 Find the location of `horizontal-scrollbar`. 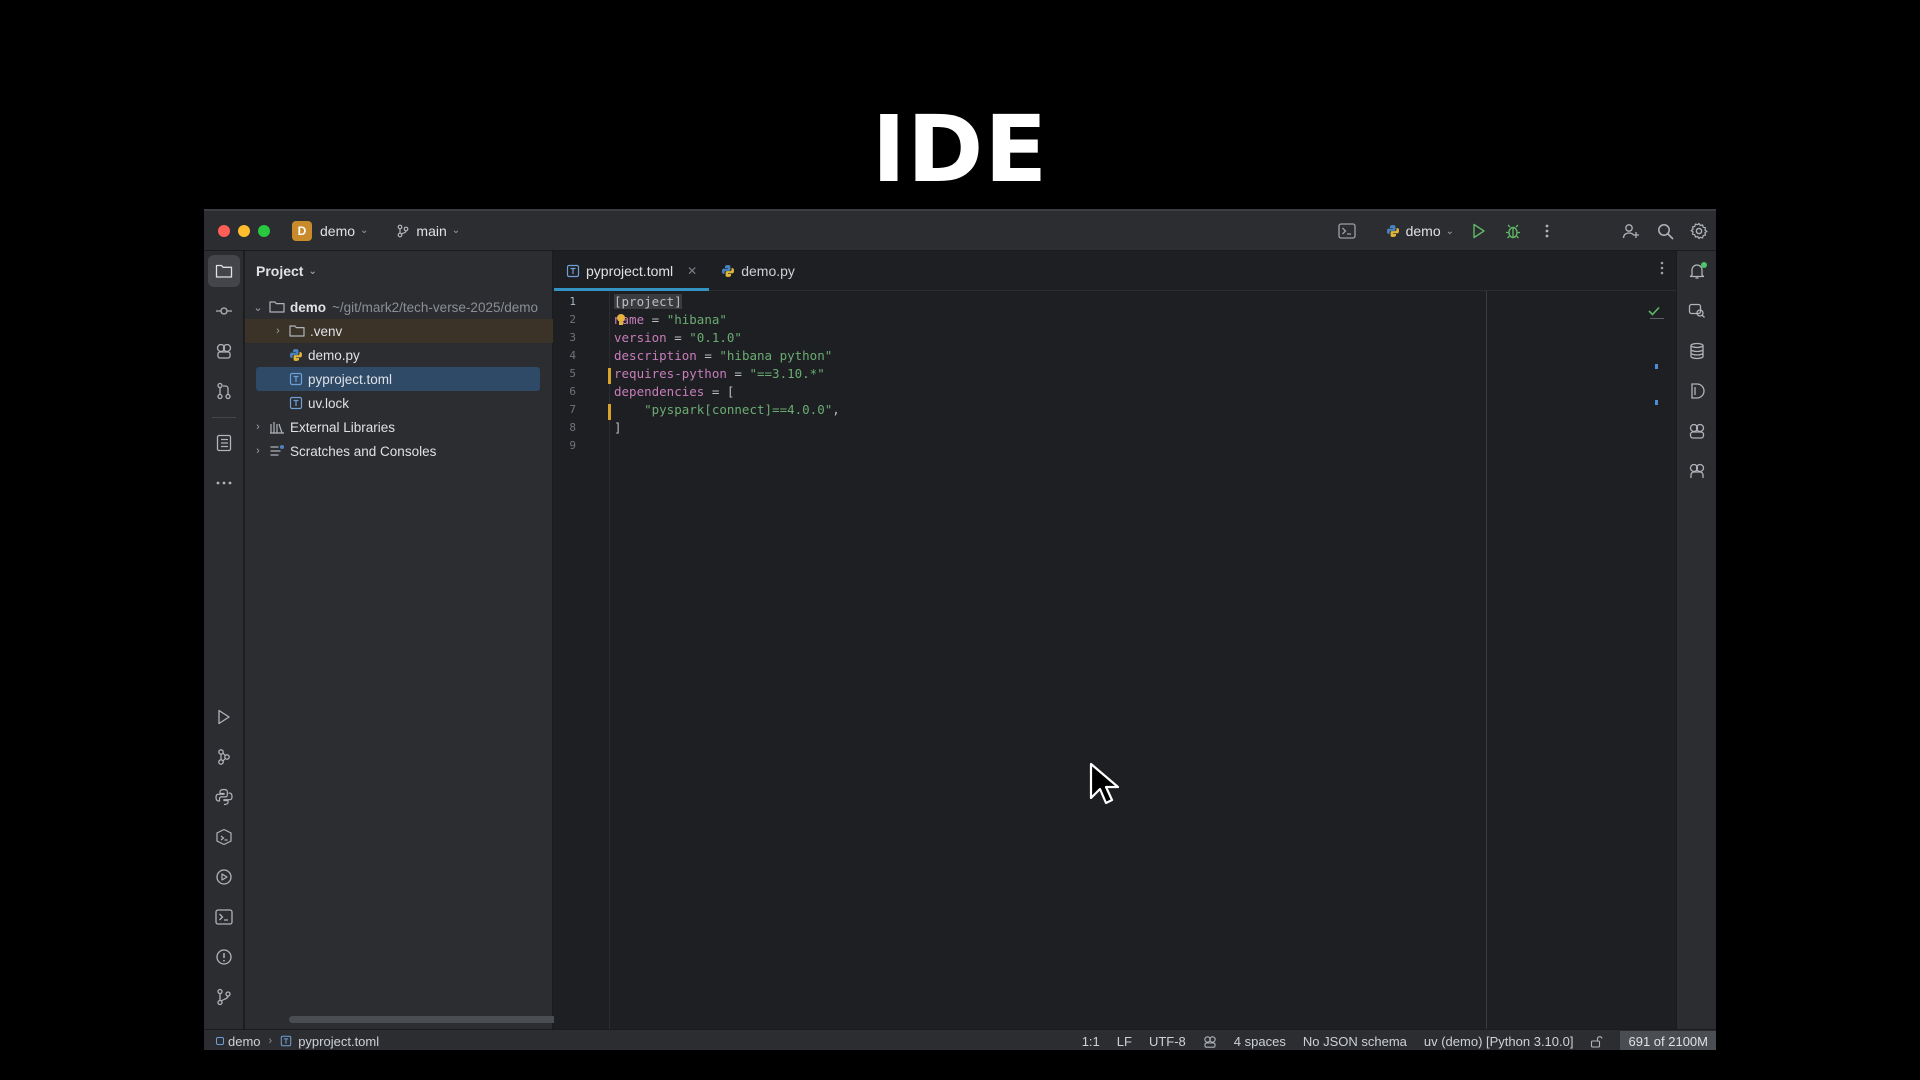

horizontal-scrollbar is located at coordinates (435, 1019).